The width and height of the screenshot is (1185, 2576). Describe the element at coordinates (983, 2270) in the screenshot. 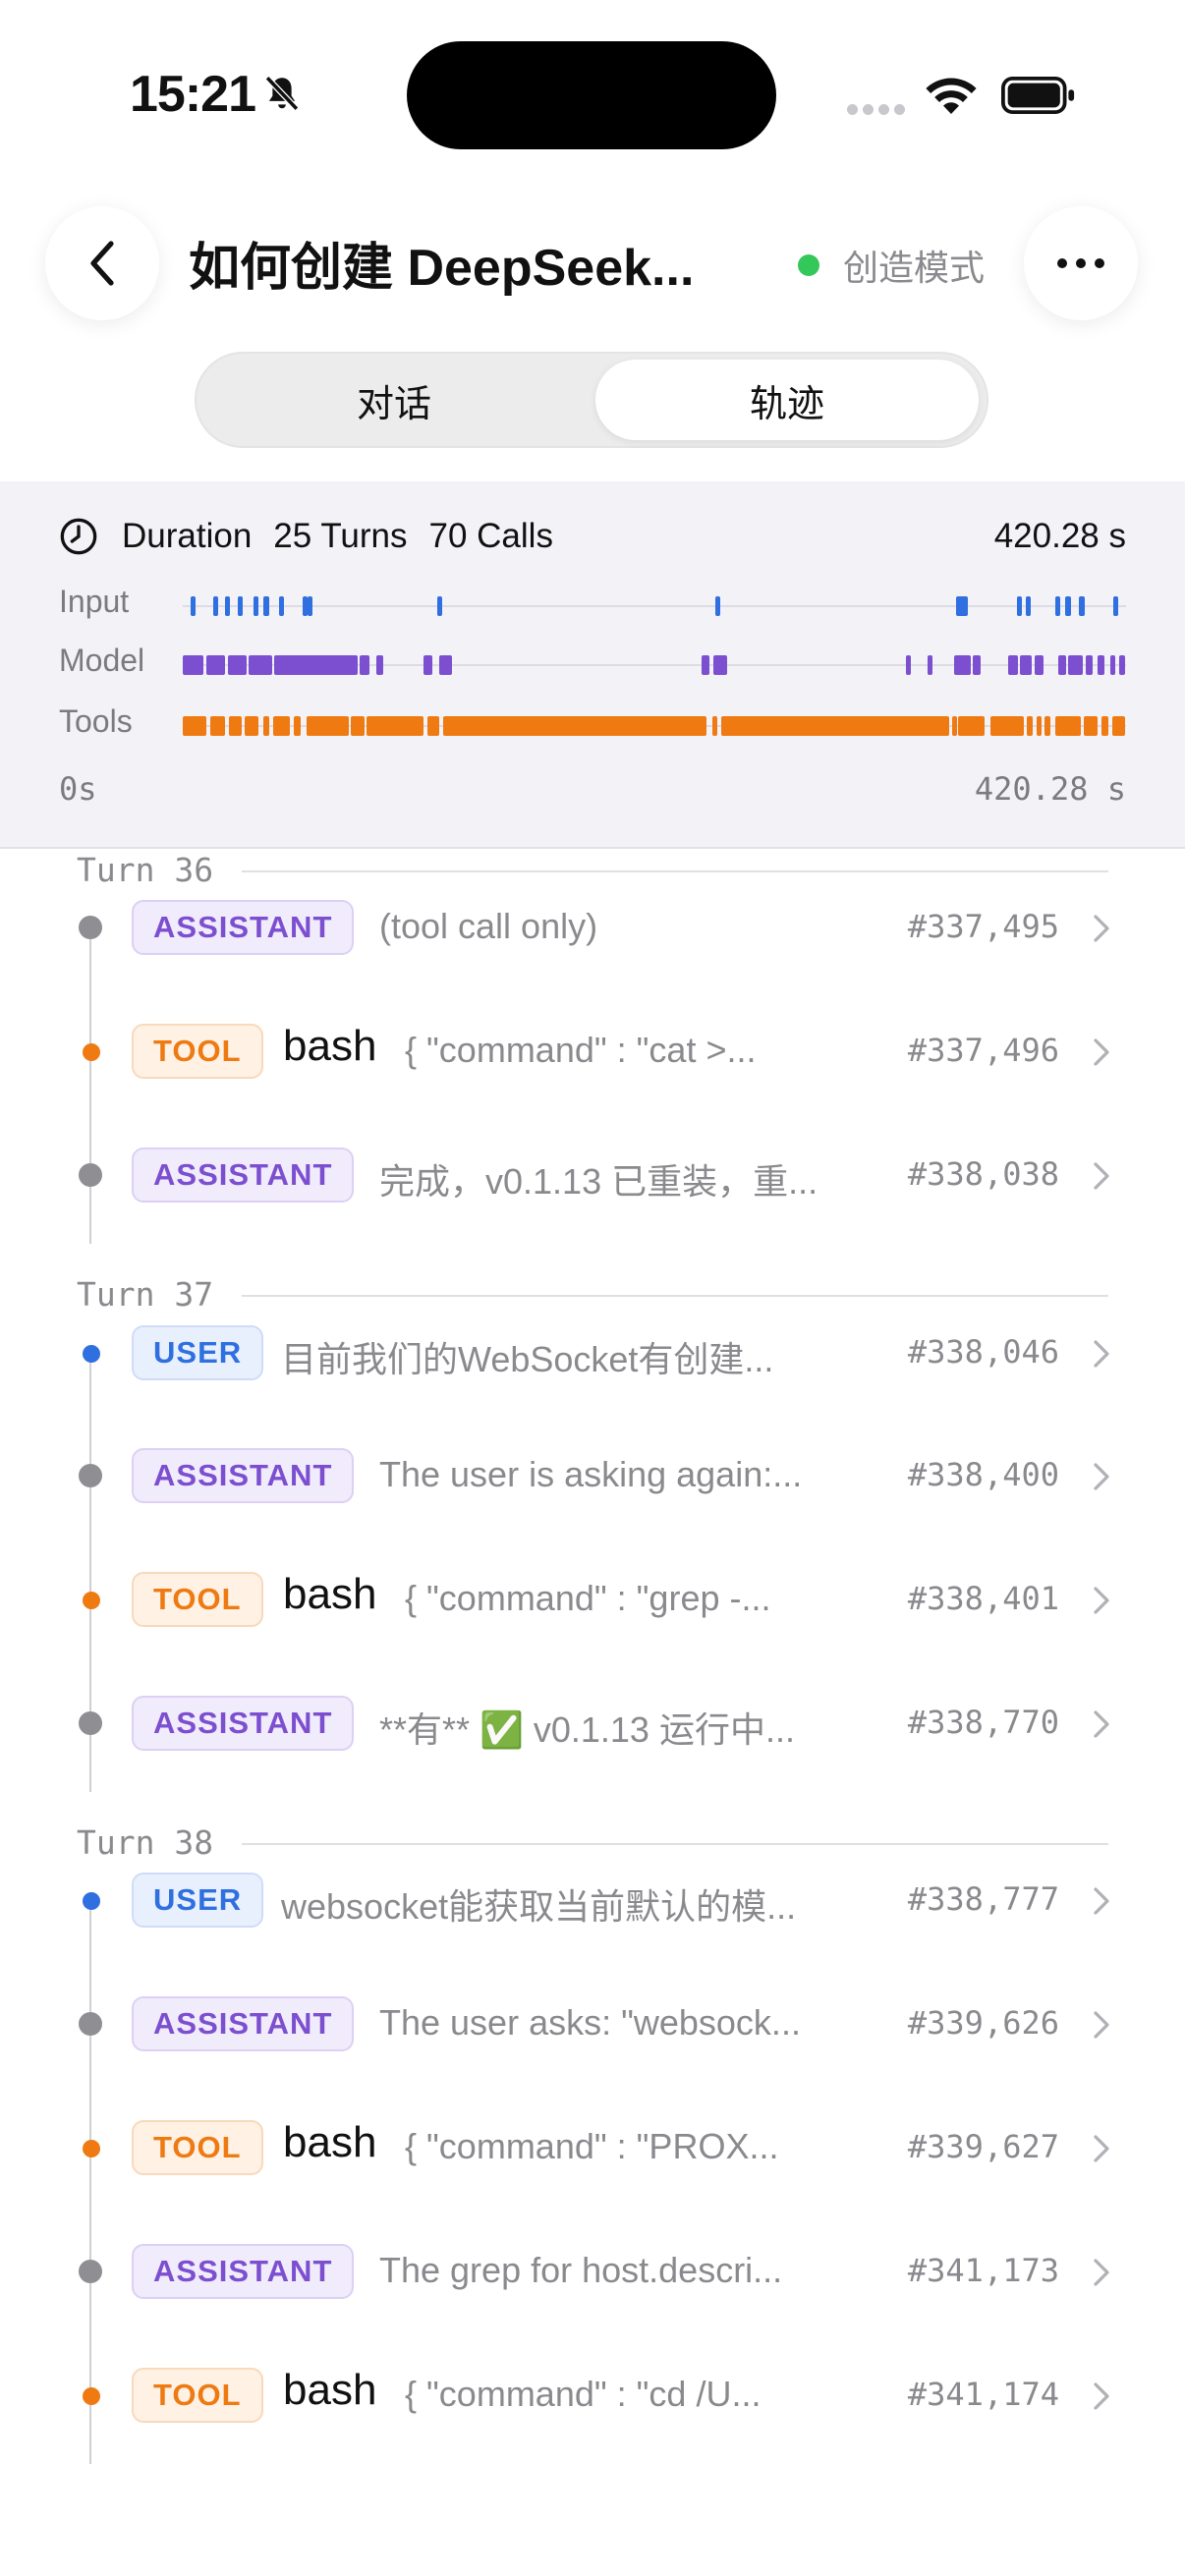

I see `record-id: #341,173` at that location.